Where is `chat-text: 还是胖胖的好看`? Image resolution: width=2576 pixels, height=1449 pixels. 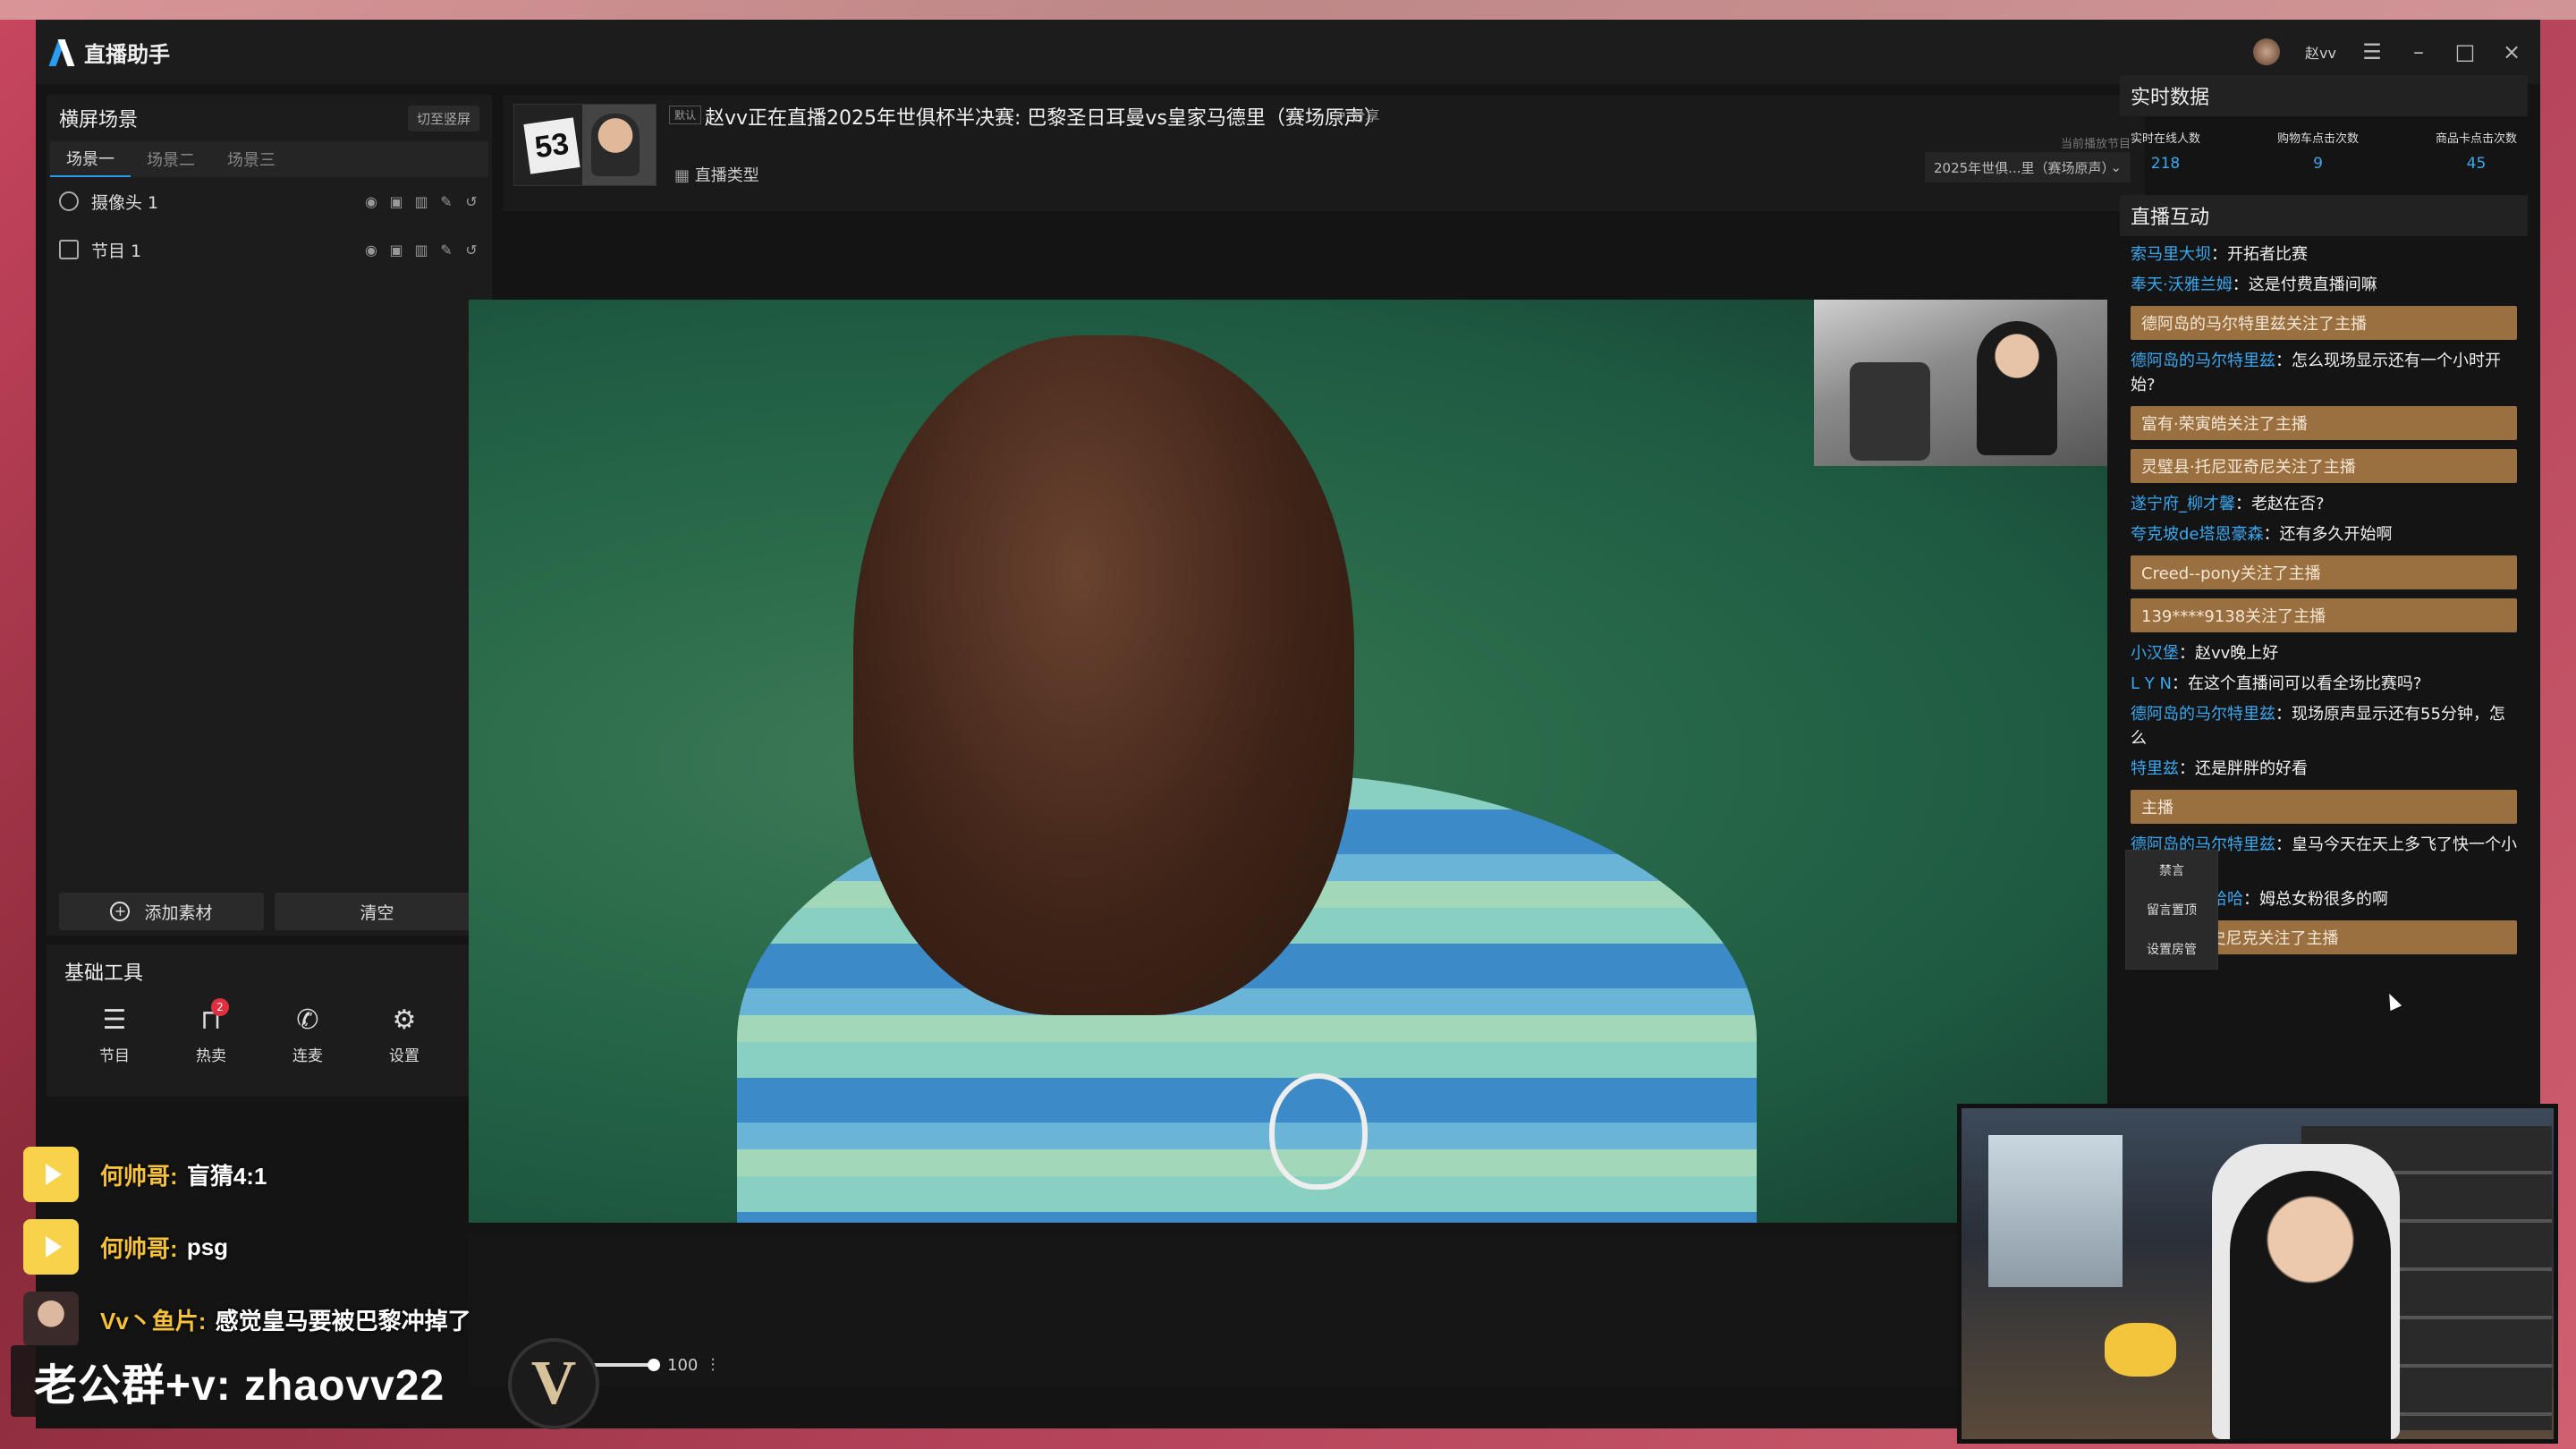
chat-text: 还是胖胖的好看 is located at coordinates (2251, 768).